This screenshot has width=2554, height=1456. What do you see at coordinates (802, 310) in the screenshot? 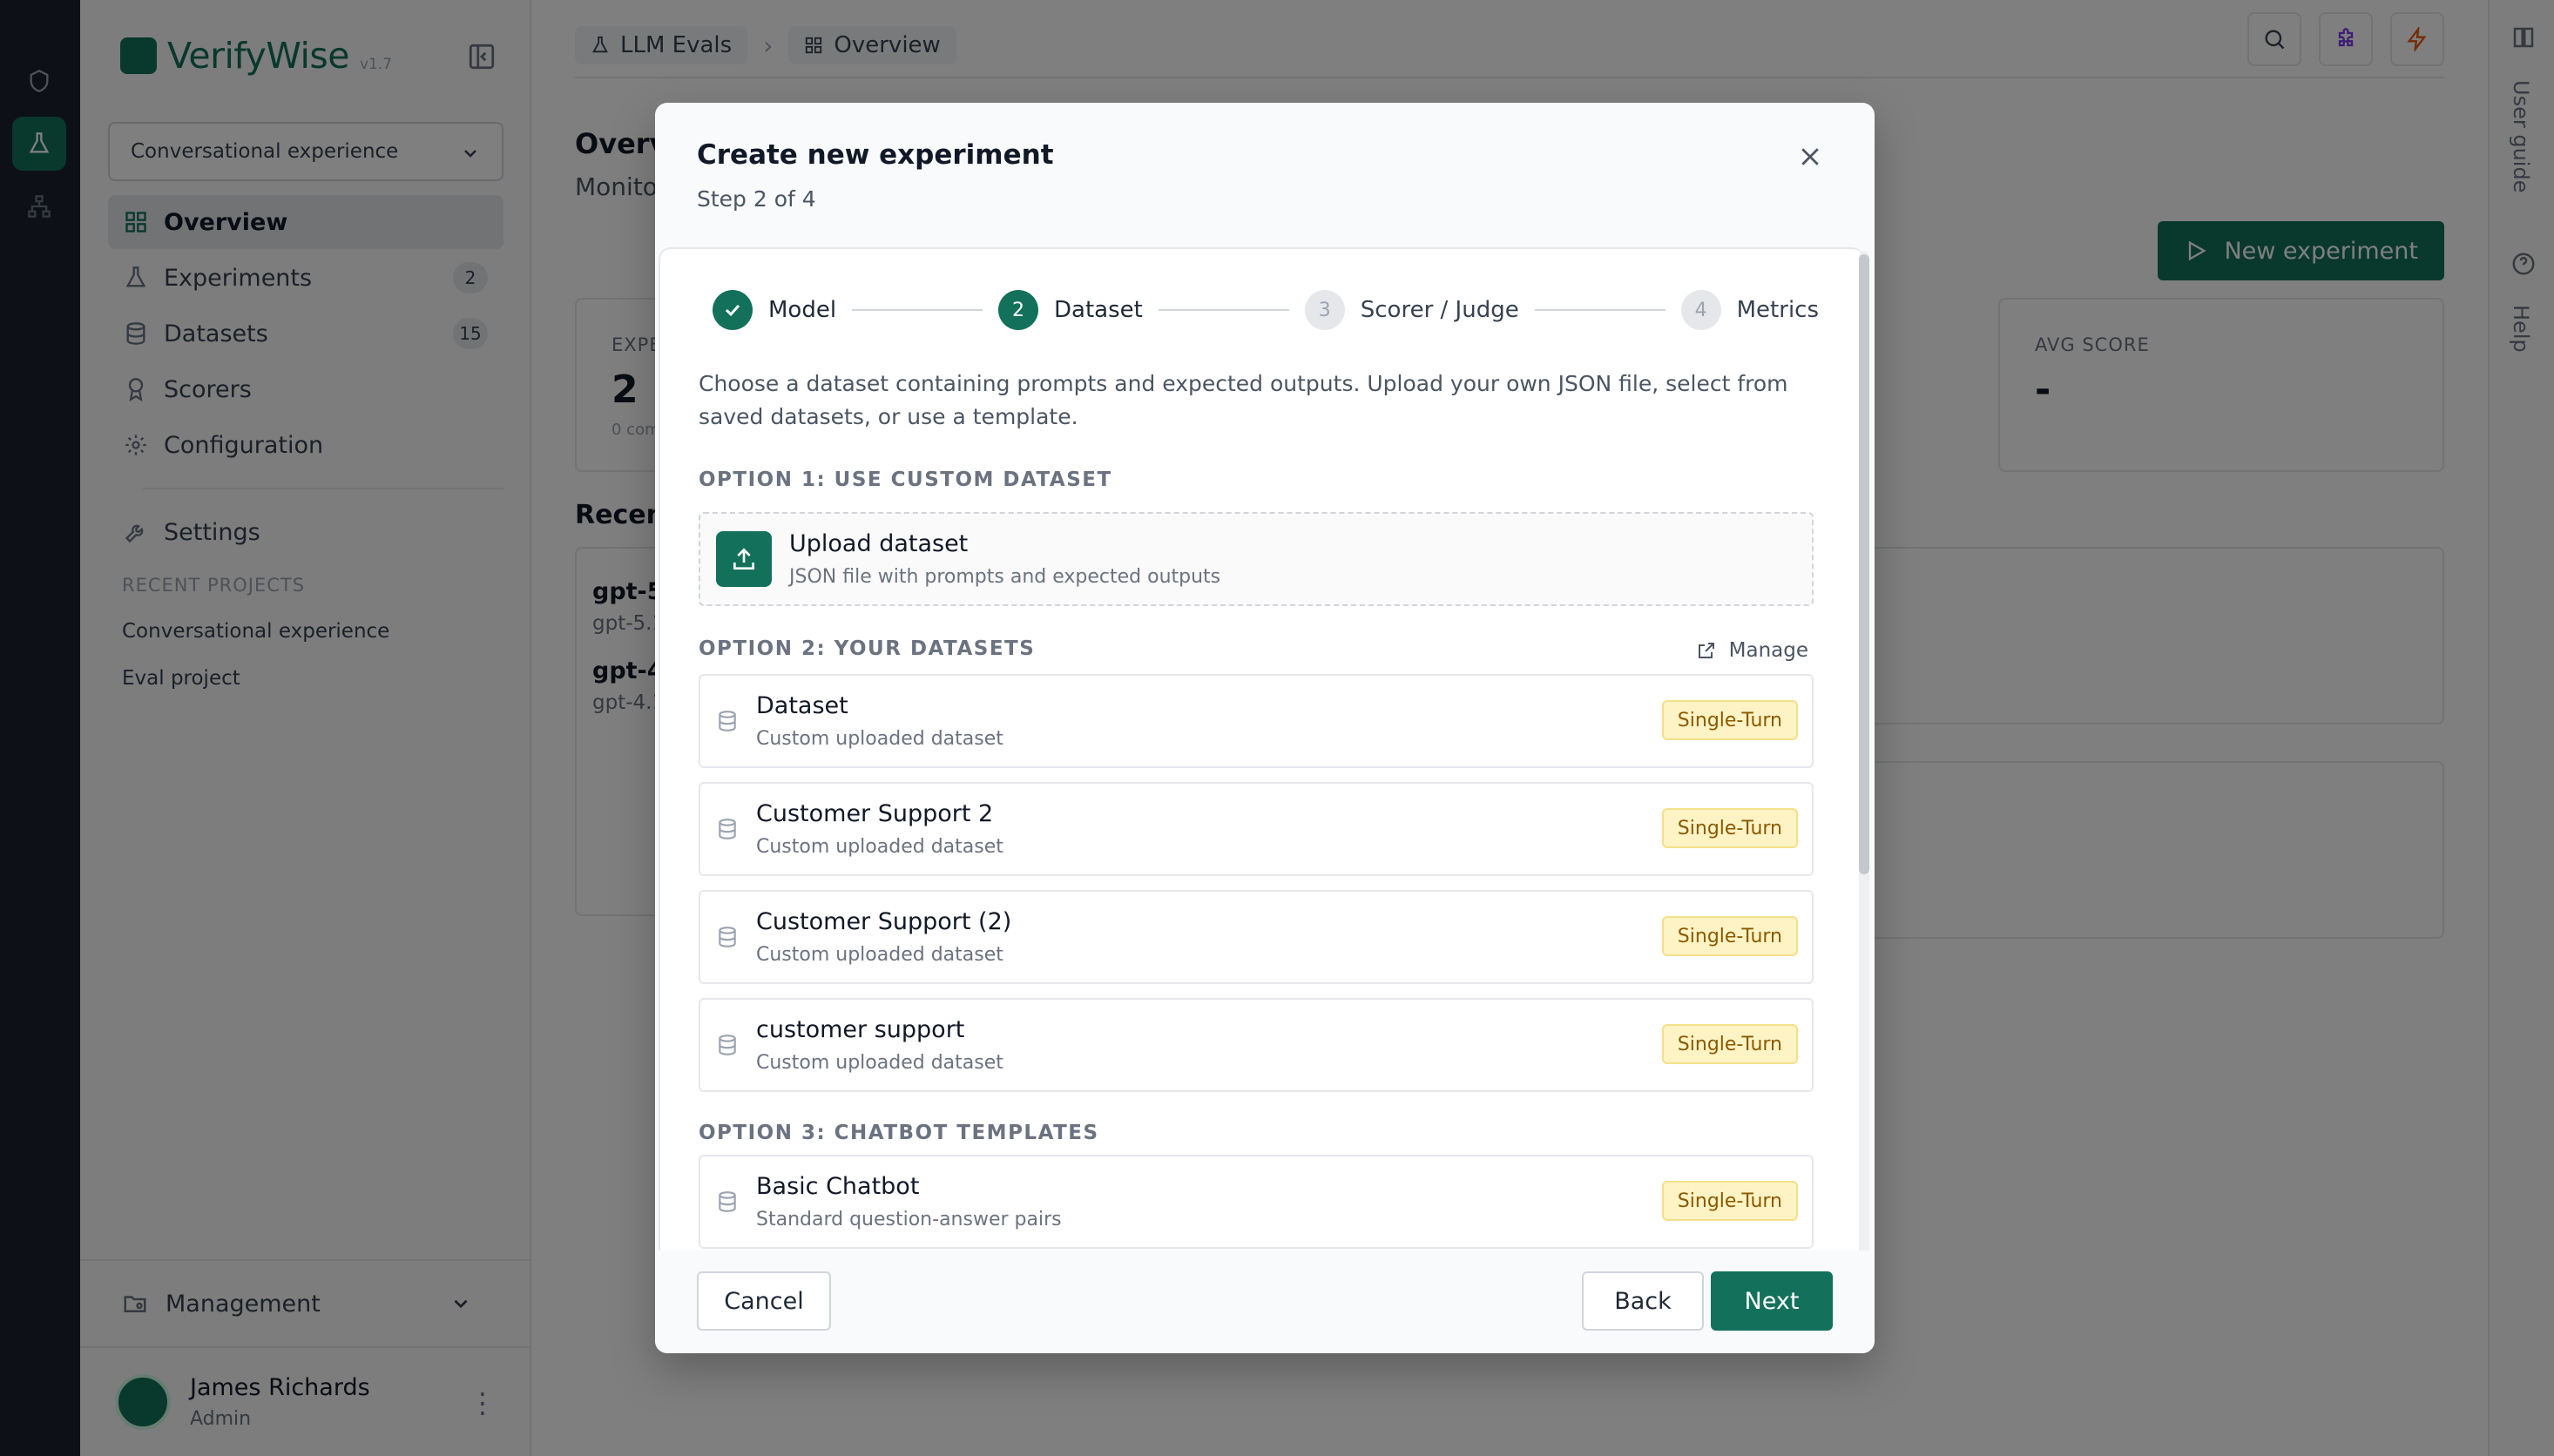
I see `step-label: Model` at bounding box center [802, 310].